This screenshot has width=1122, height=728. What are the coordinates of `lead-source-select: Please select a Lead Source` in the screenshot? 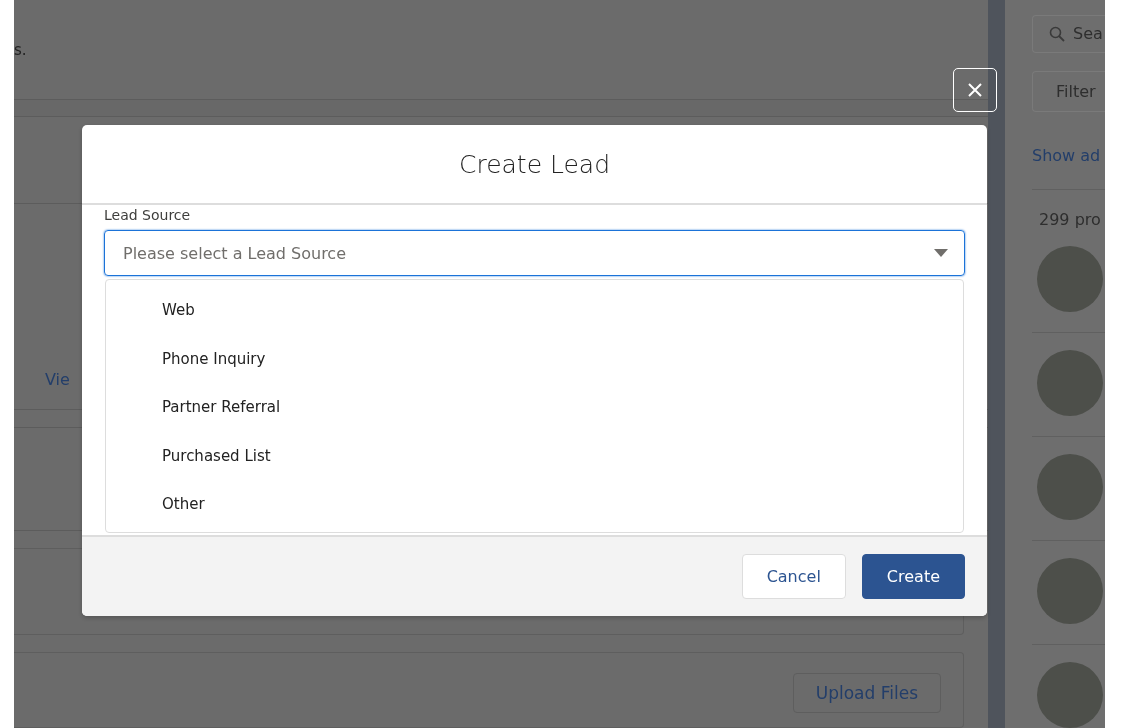 It's located at (534, 253).